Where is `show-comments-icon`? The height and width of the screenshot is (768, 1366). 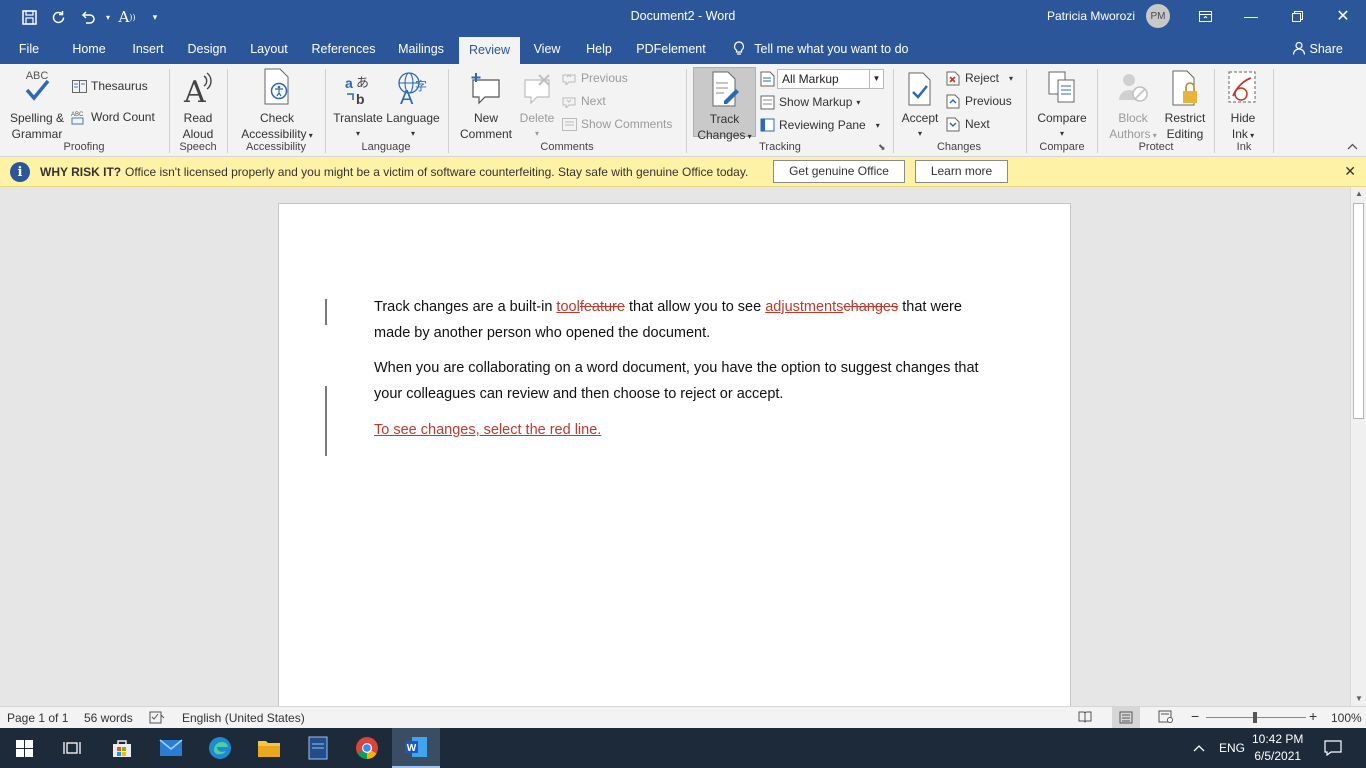 show-comments-icon is located at coordinates (569, 124).